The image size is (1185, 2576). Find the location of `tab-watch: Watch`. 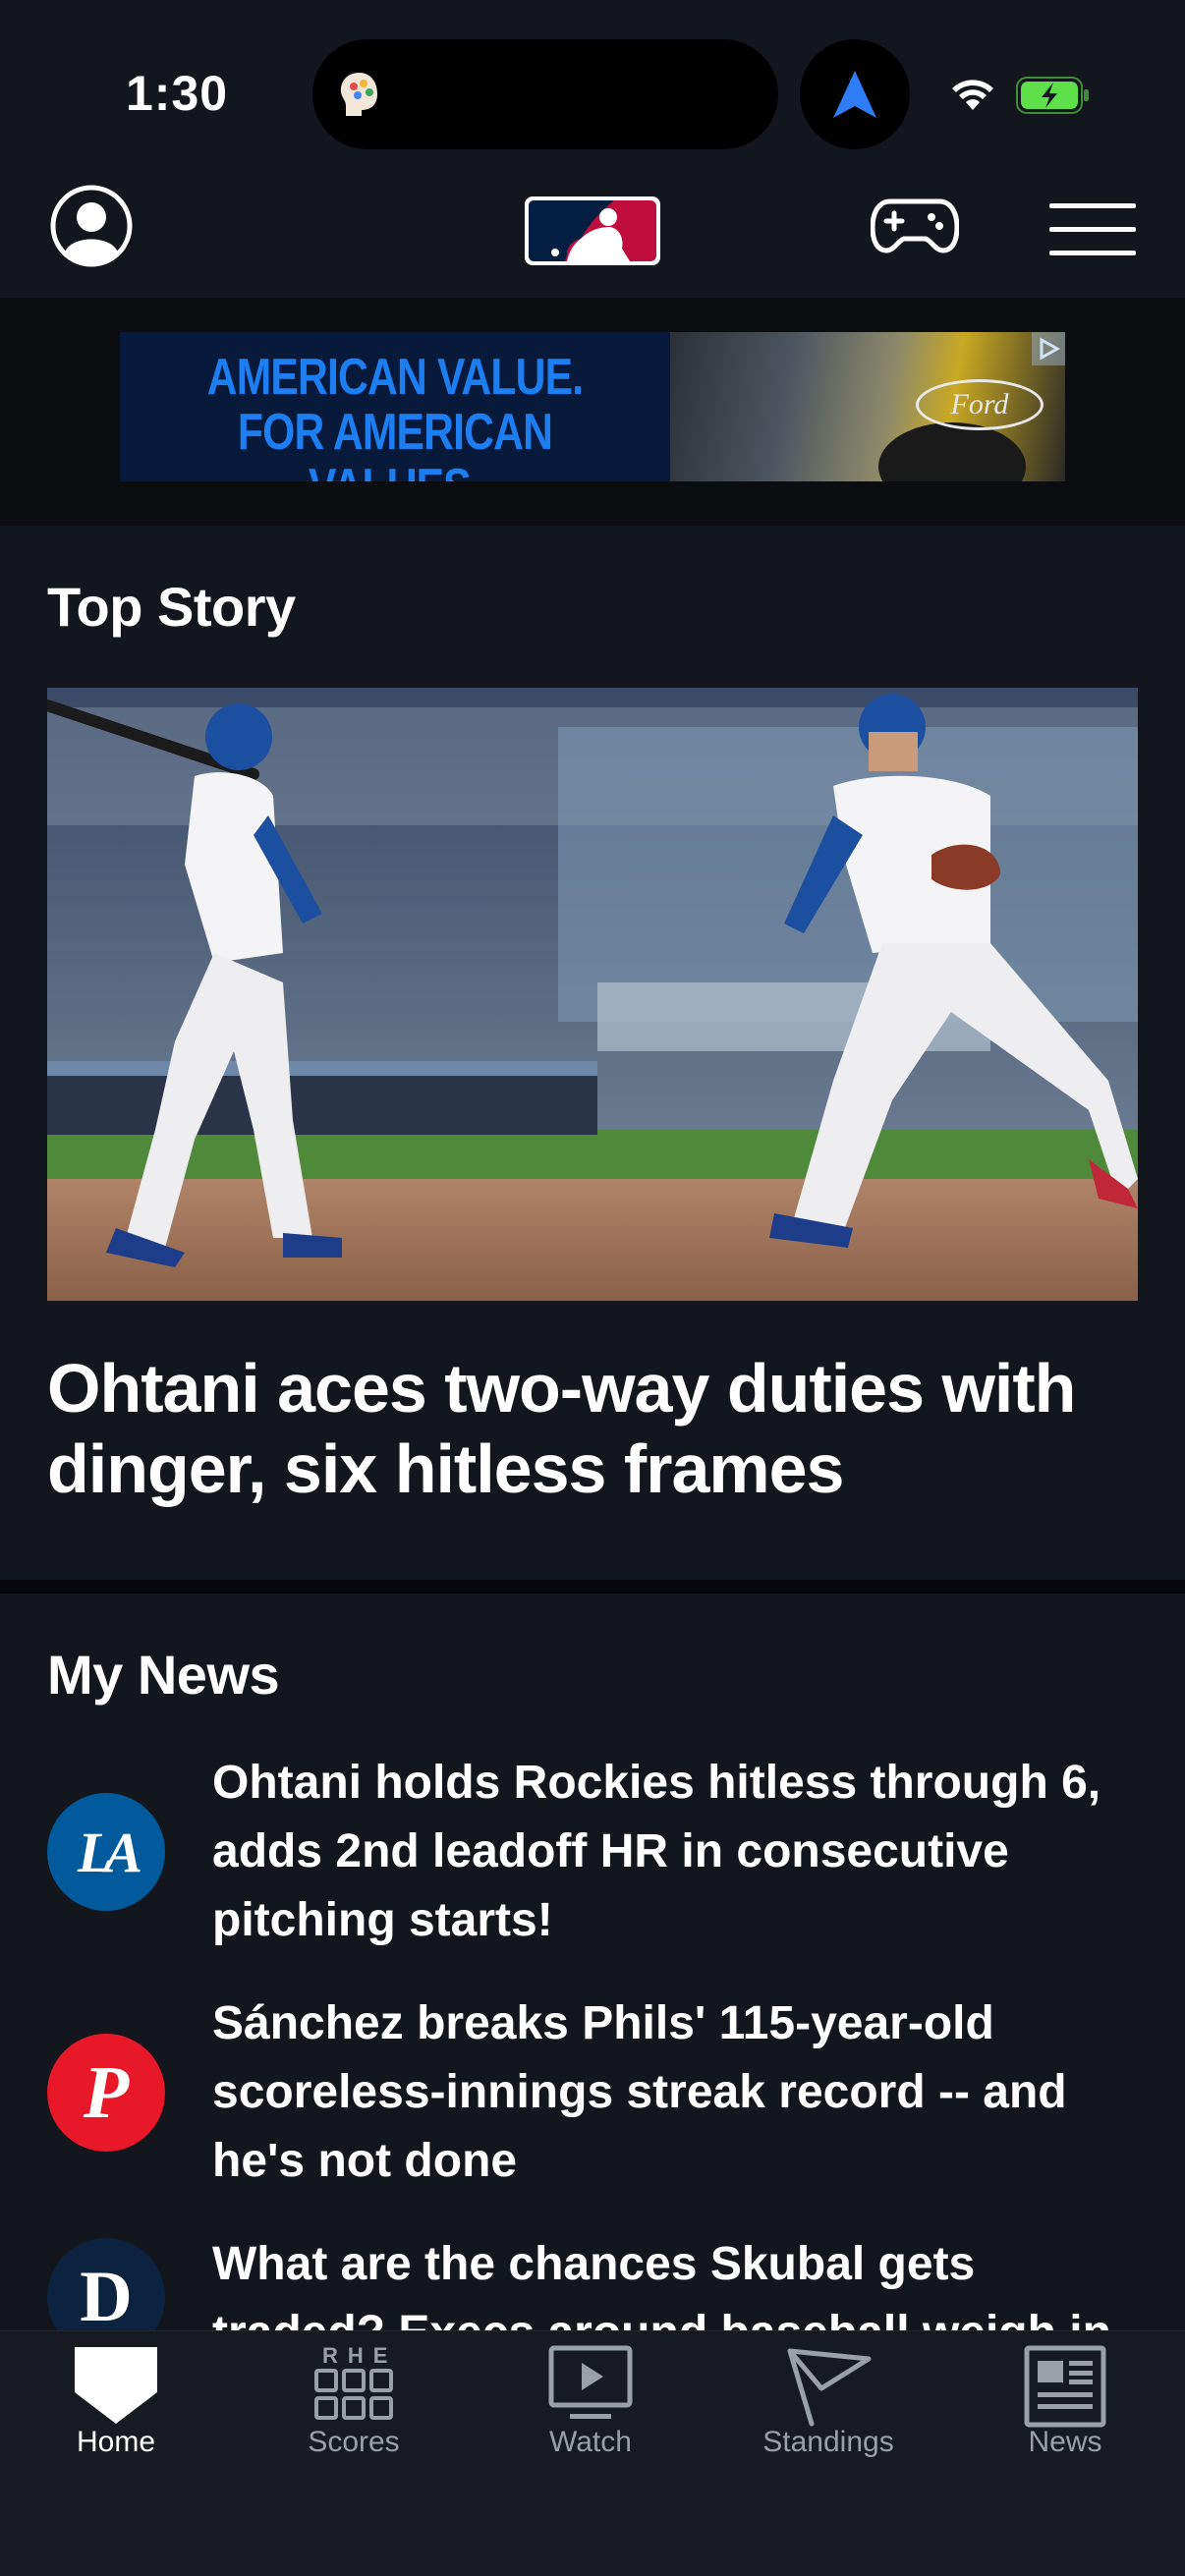

tab-watch: Watch is located at coordinates (591, 2405).